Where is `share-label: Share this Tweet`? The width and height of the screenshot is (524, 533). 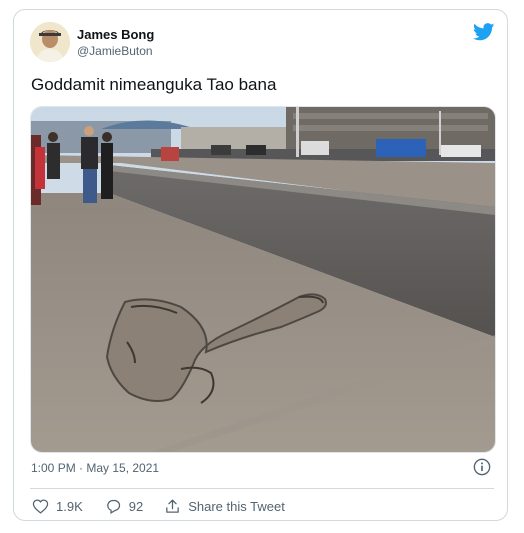 share-label: Share this Tweet is located at coordinates (236, 506).